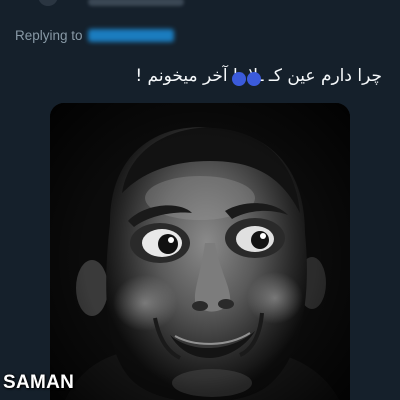 The image size is (400, 400). I want to click on blurred-handle, so click(136, 3).